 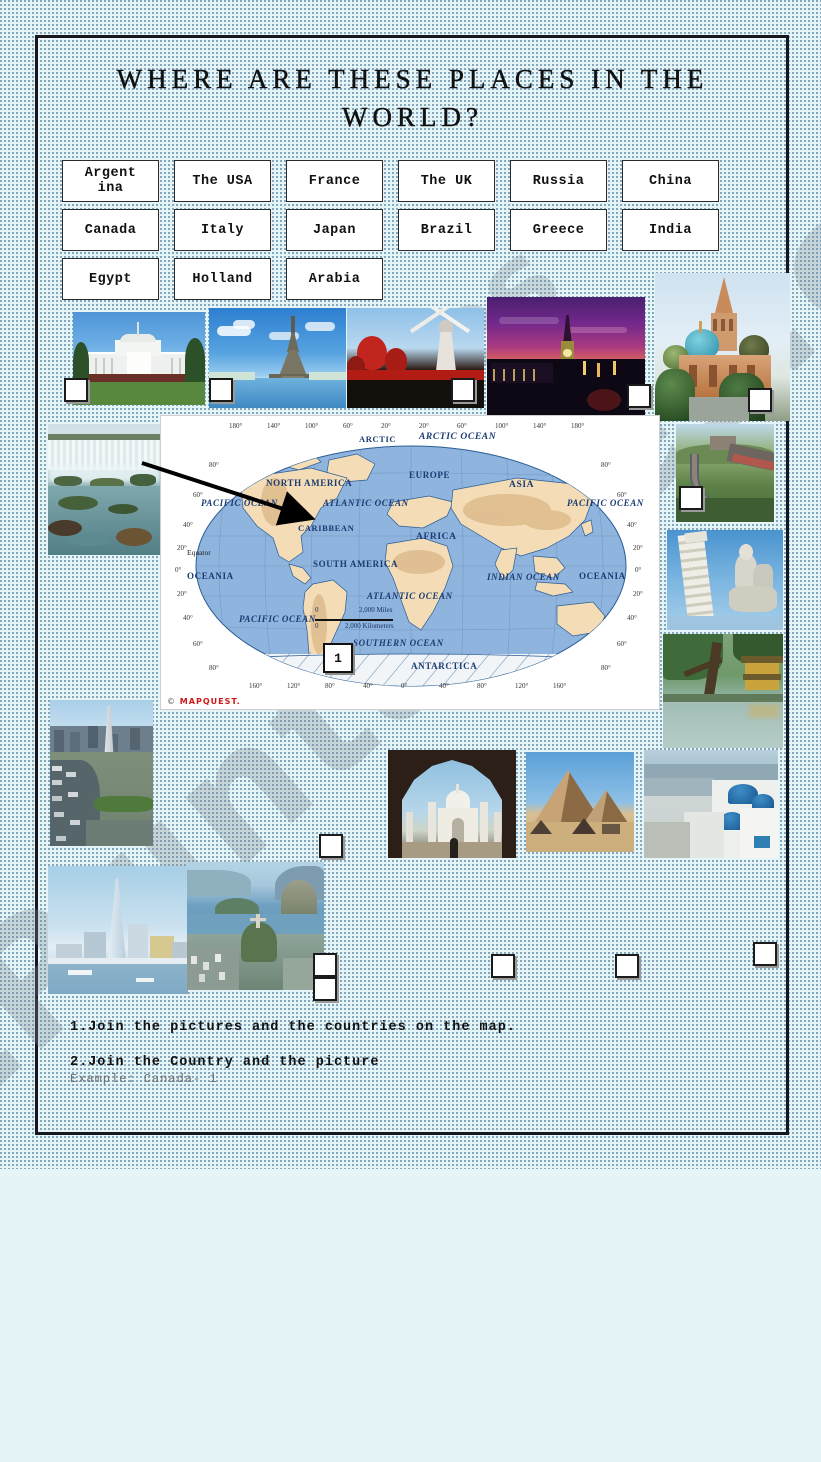 What do you see at coordinates (632, 525) in the screenshot?
I see `map-lat-tick-right-2: 40°` at bounding box center [632, 525].